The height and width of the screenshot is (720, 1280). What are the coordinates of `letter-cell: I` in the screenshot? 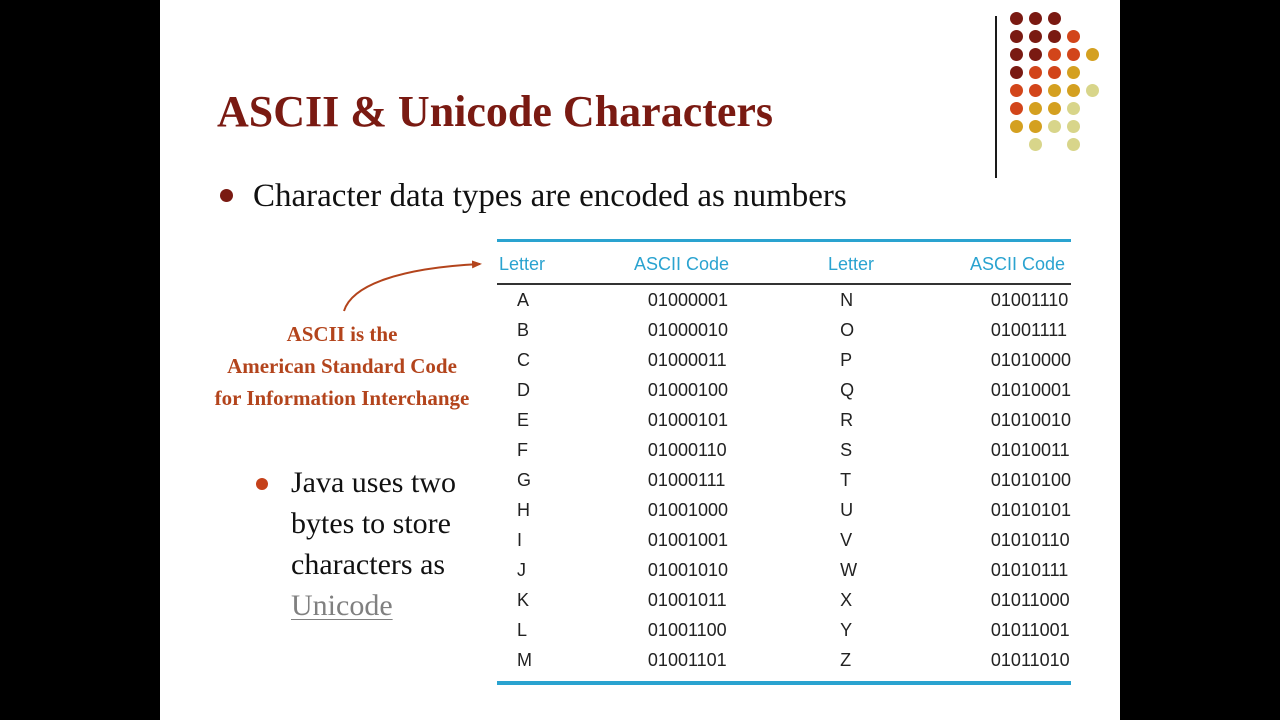 It's located at (520, 539).